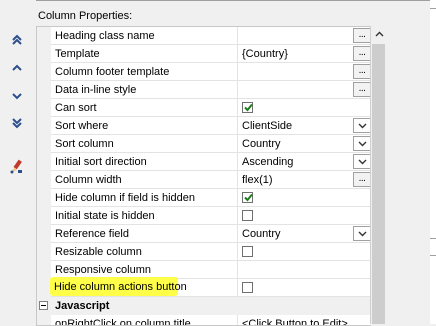  What do you see at coordinates (433, 162) in the screenshot?
I see `right-panel-edge` at bounding box center [433, 162].